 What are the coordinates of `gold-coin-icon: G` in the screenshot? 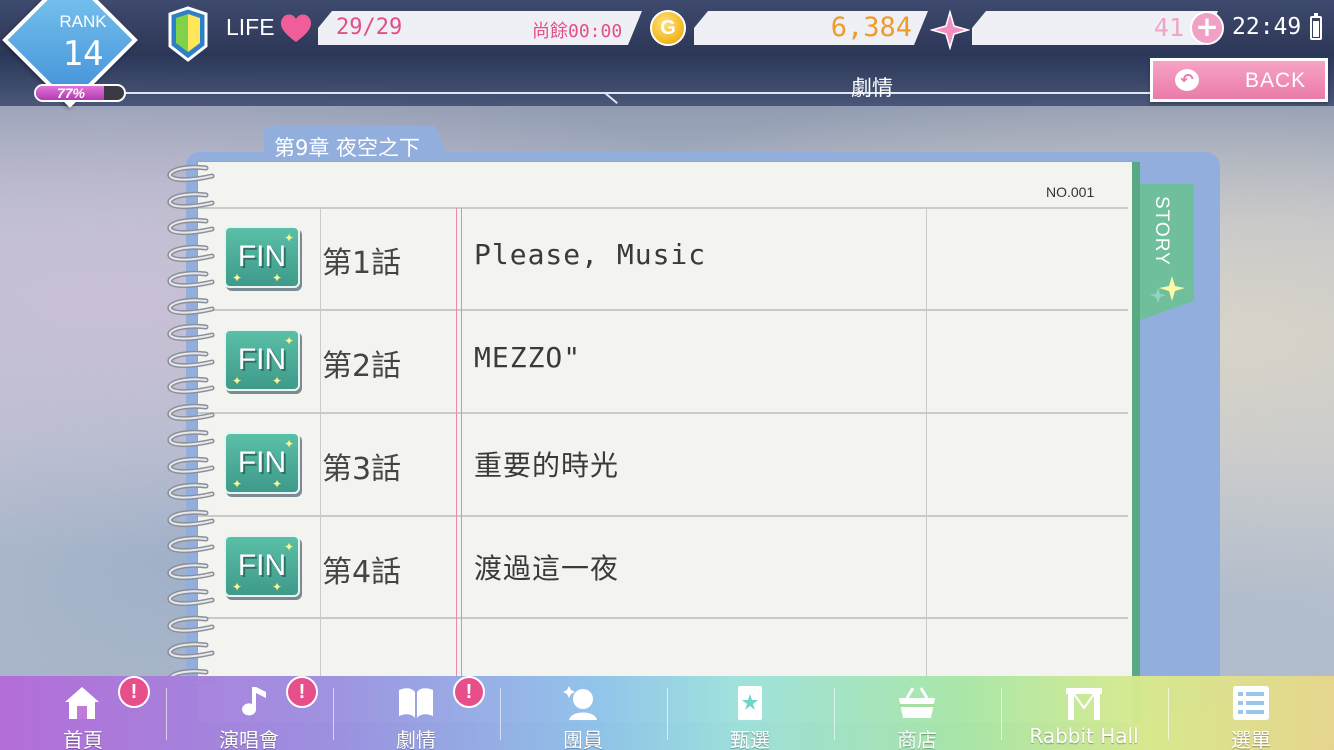 It's located at (668, 28).